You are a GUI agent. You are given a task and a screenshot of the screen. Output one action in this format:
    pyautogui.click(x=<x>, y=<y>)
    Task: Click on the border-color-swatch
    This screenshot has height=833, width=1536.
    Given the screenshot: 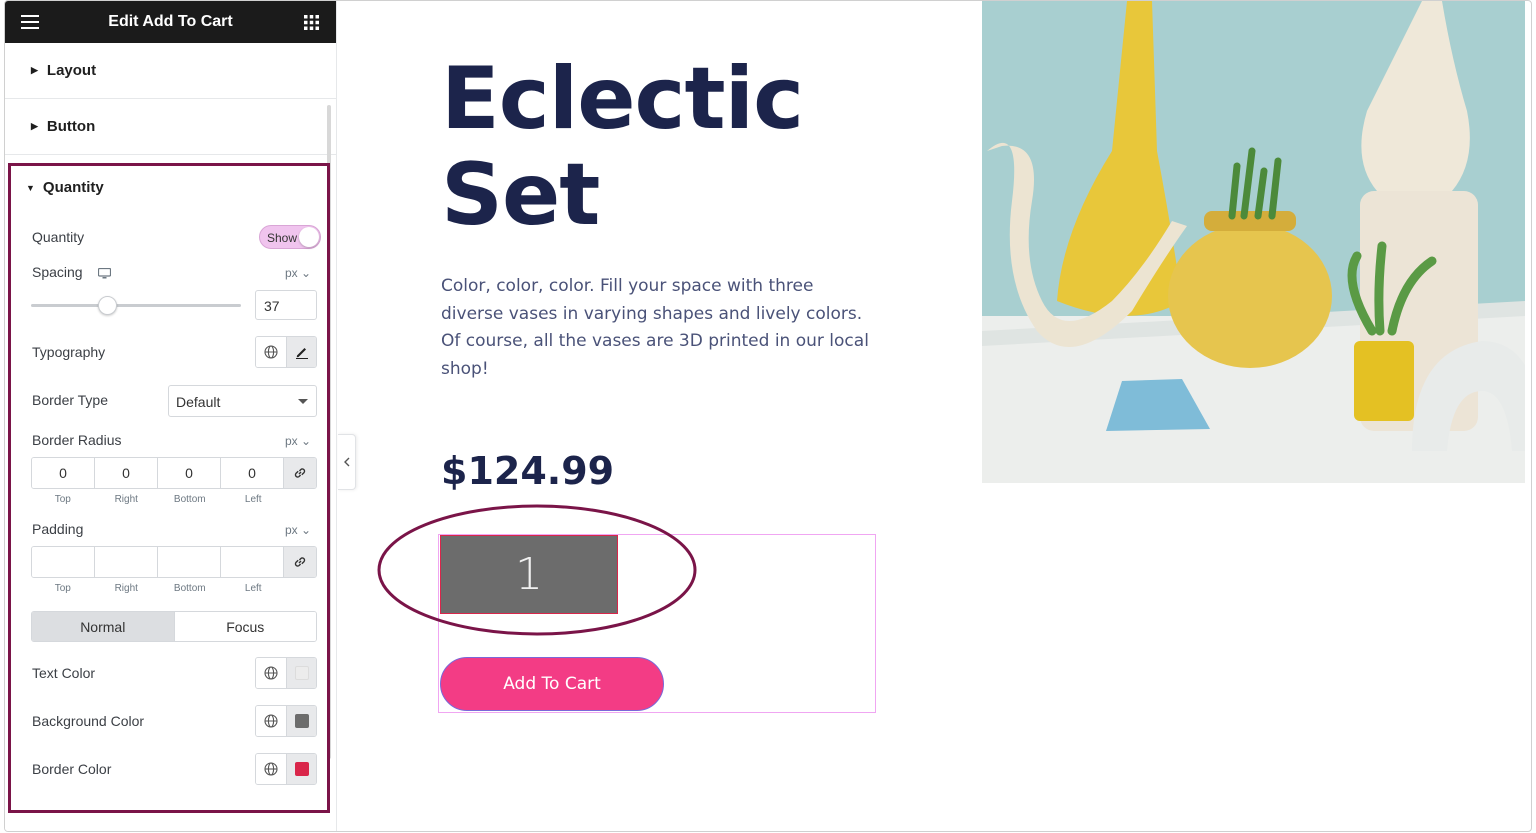 What is the action you would take?
    pyautogui.click(x=301, y=769)
    